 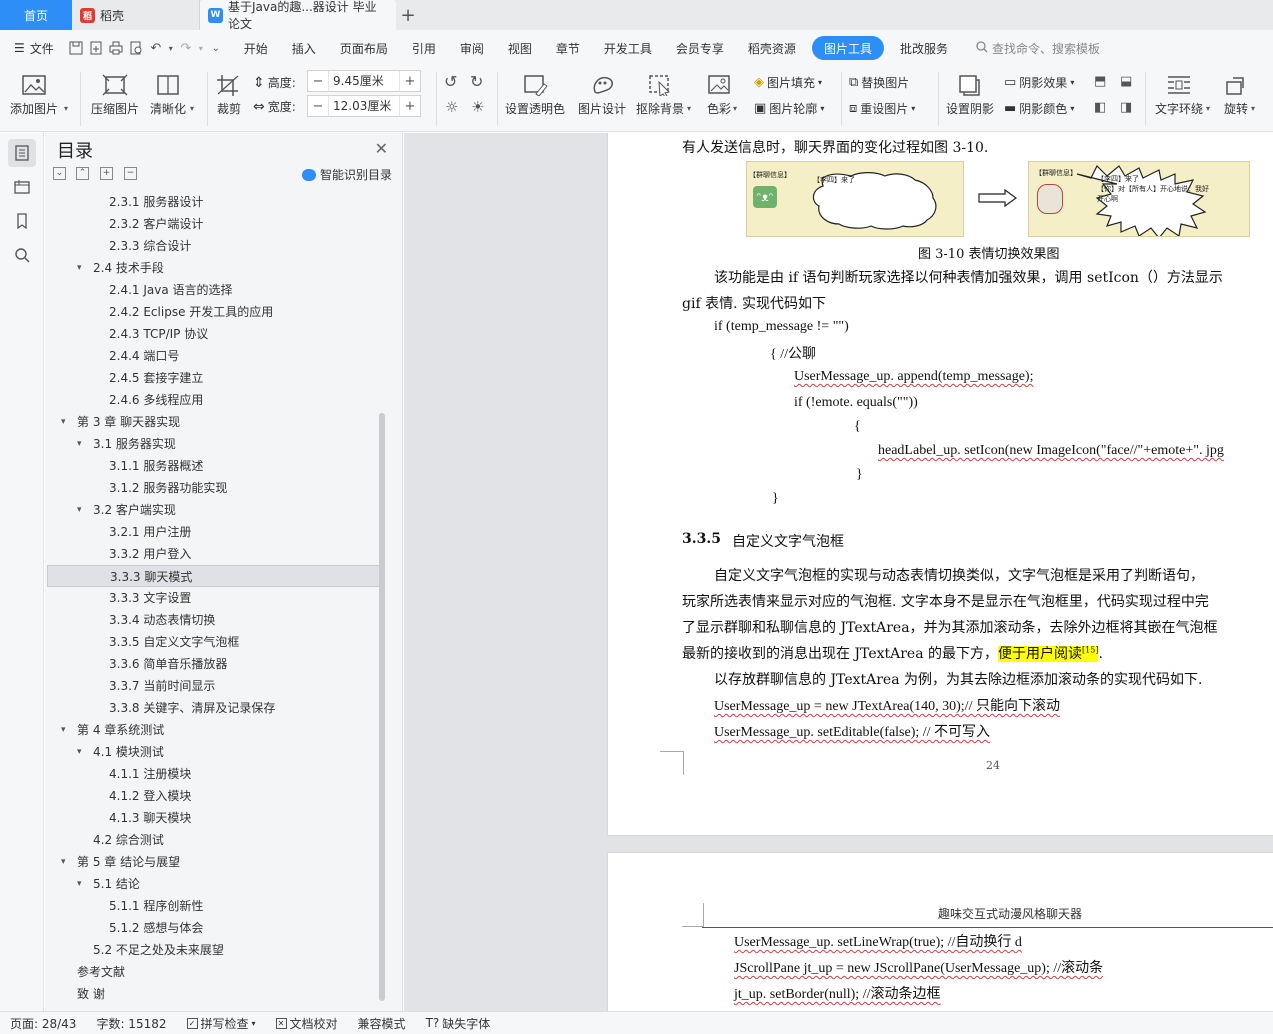 What do you see at coordinates (106, 173) in the screenshot?
I see `add-heading-icon: +` at bounding box center [106, 173].